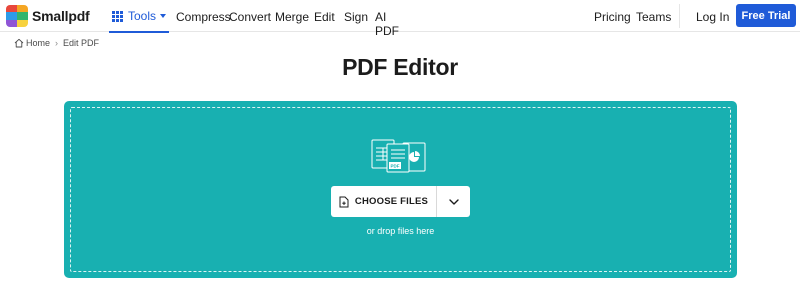 This screenshot has height=286, width=800. I want to click on files-stack-icon: PDF, so click(398, 156).